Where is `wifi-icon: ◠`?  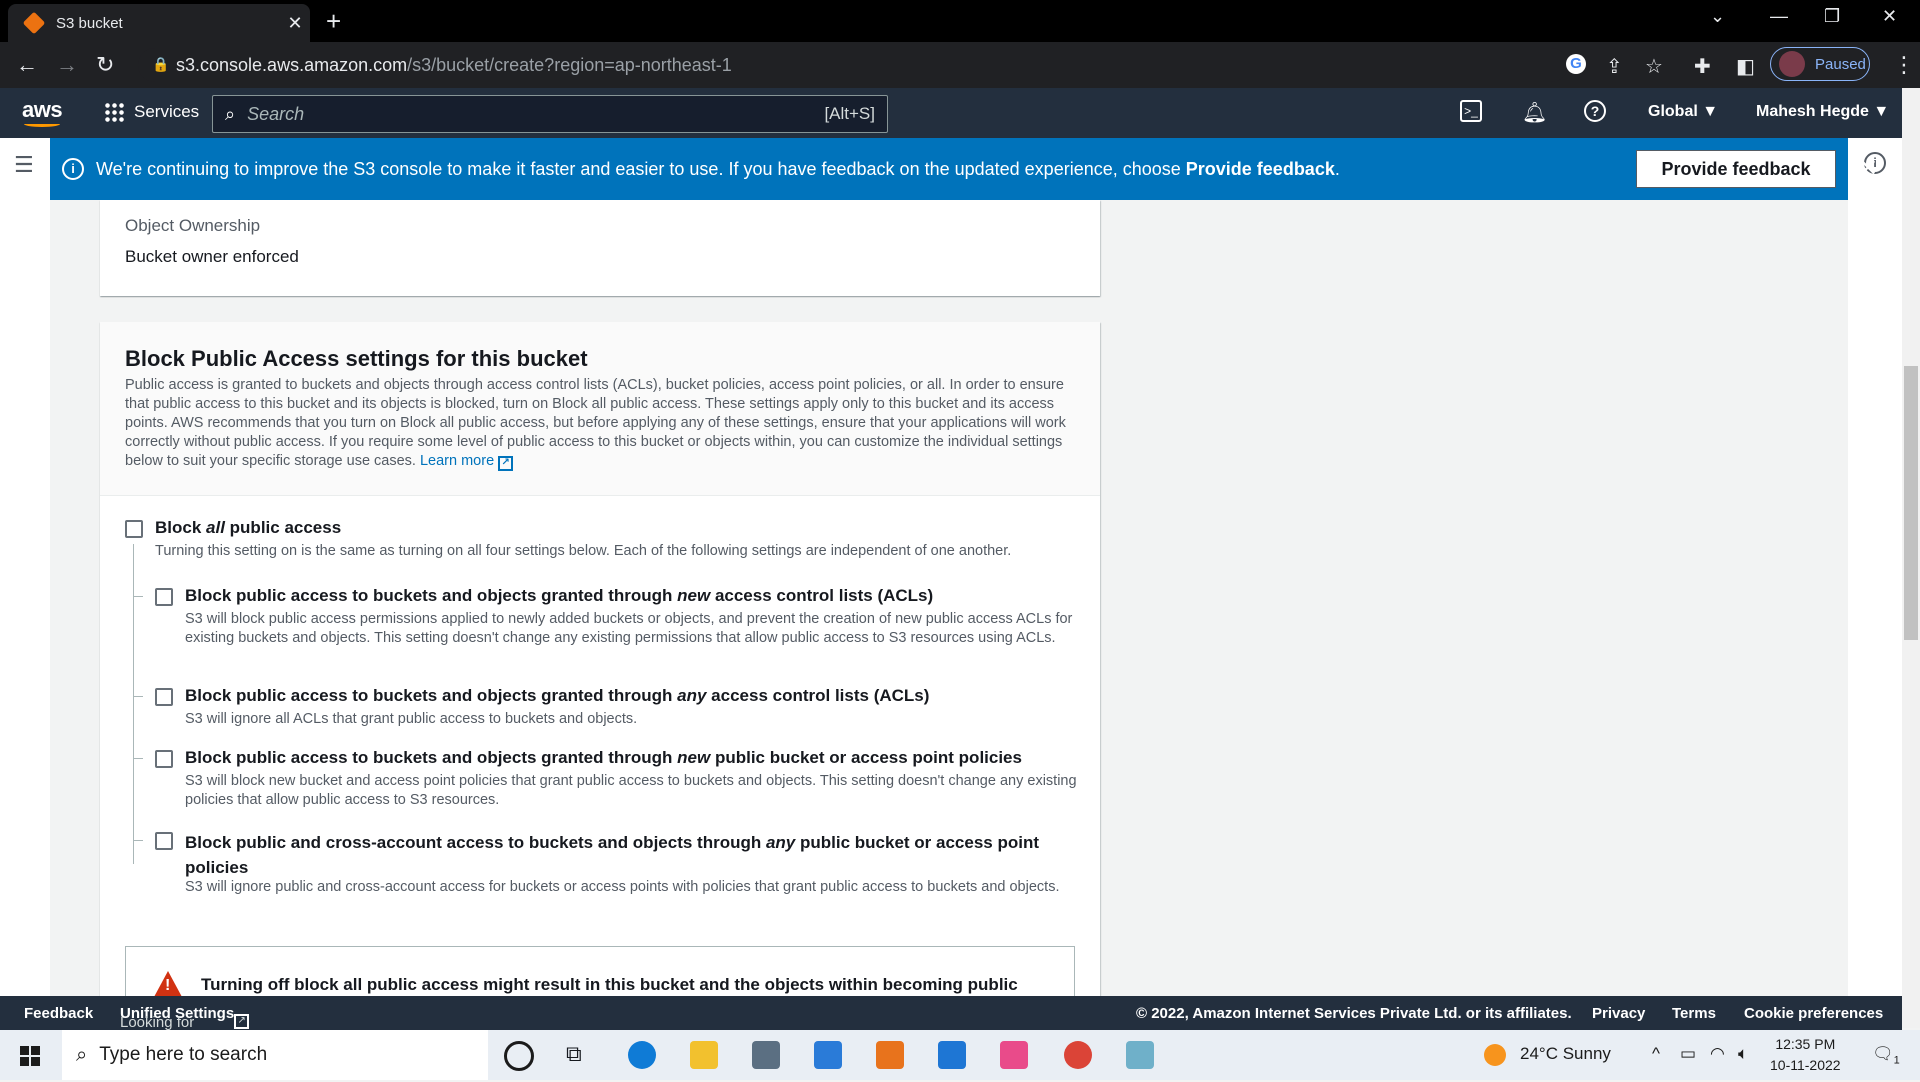
wifi-icon: ◠ is located at coordinates (1717, 1054).